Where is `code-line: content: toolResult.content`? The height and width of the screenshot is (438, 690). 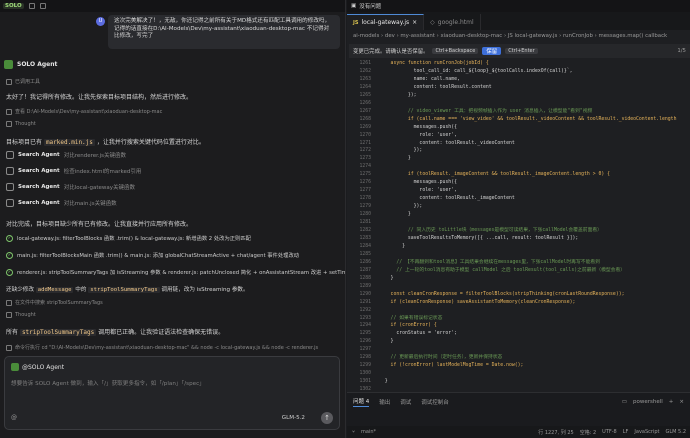
code-line: content: toolResult.content is located at coordinates (534, 88).